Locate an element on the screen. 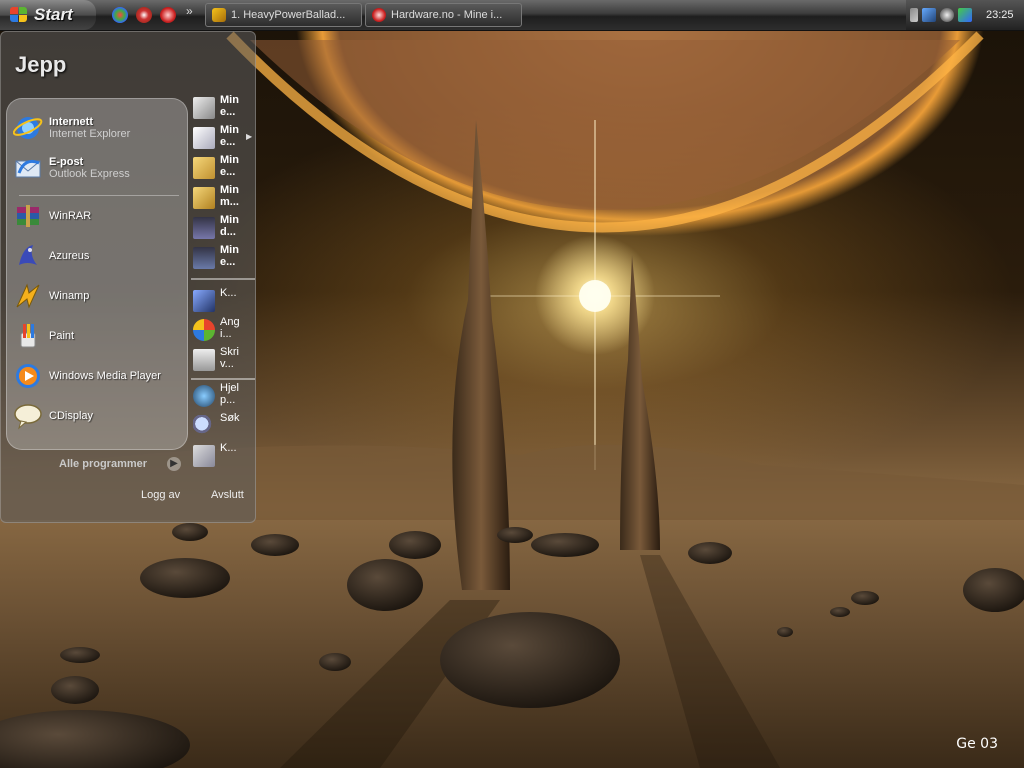 This screenshot has height=768, width=1024. my-music-icon is located at coordinates (204, 198).